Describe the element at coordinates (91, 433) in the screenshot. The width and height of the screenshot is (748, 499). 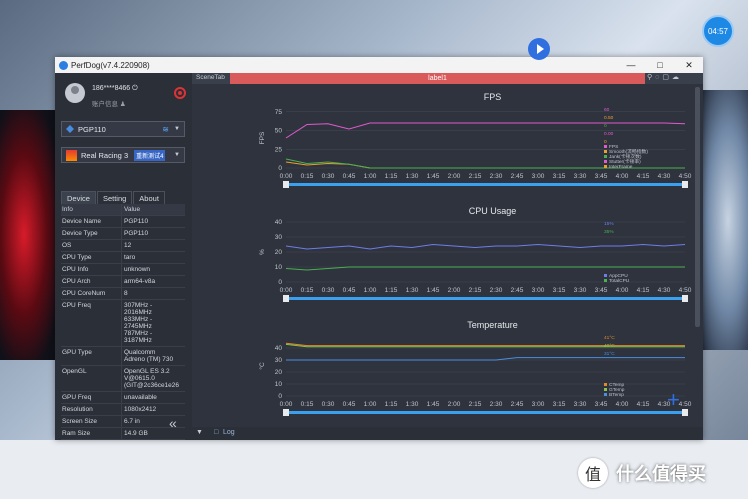
I see `row-key: Ram Size` at that location.